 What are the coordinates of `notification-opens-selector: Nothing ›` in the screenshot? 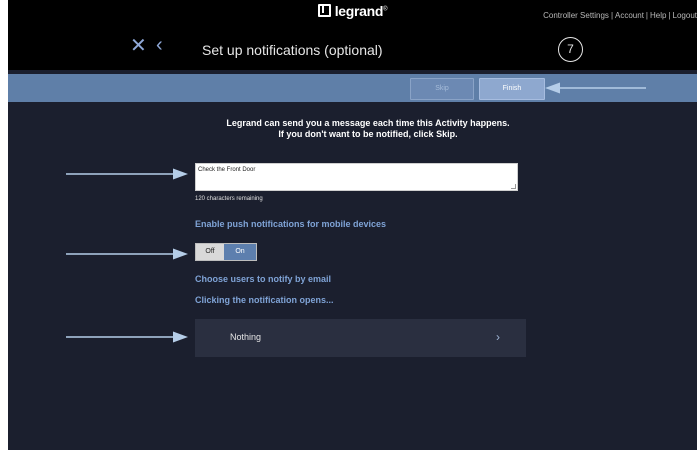 It's located at (360, 338).